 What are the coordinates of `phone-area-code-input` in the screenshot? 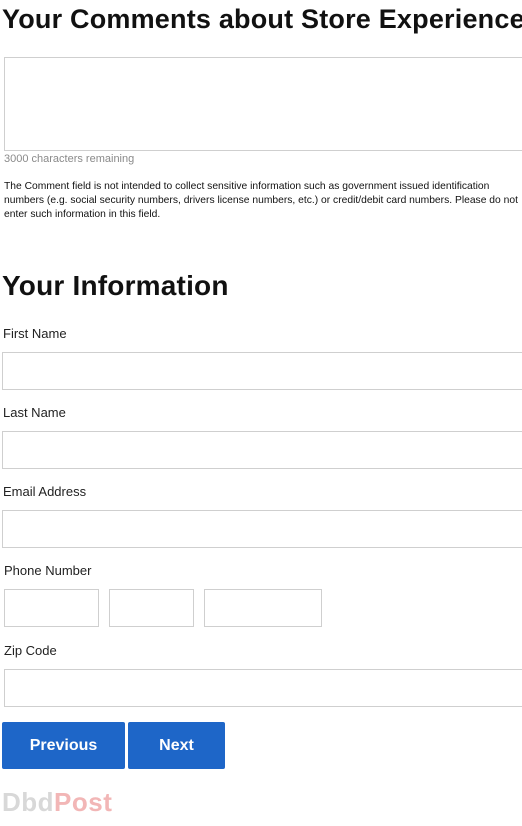 It's located at (51, 608).